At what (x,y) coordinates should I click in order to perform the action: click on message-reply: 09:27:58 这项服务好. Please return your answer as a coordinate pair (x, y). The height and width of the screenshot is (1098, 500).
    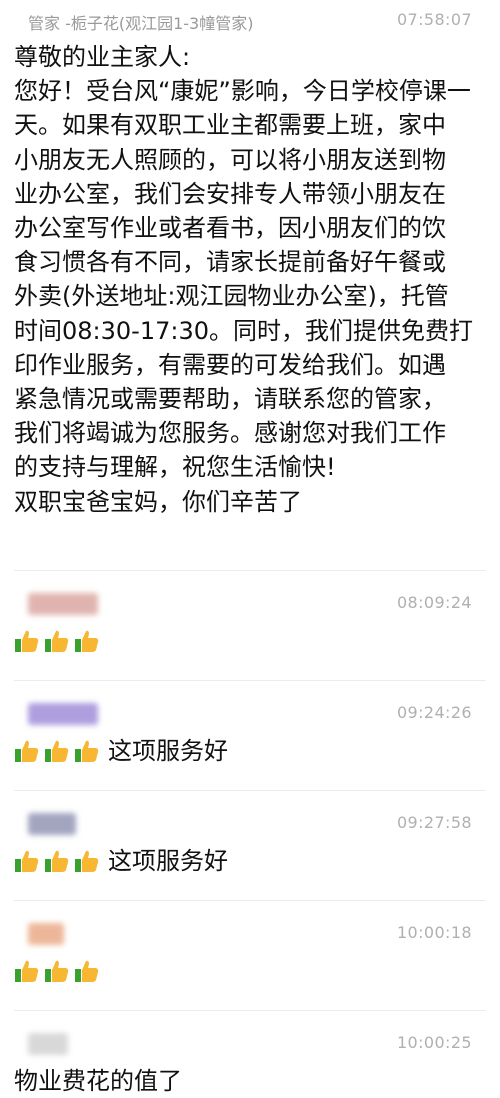
    Looking at the image, I should click on (250, 841).